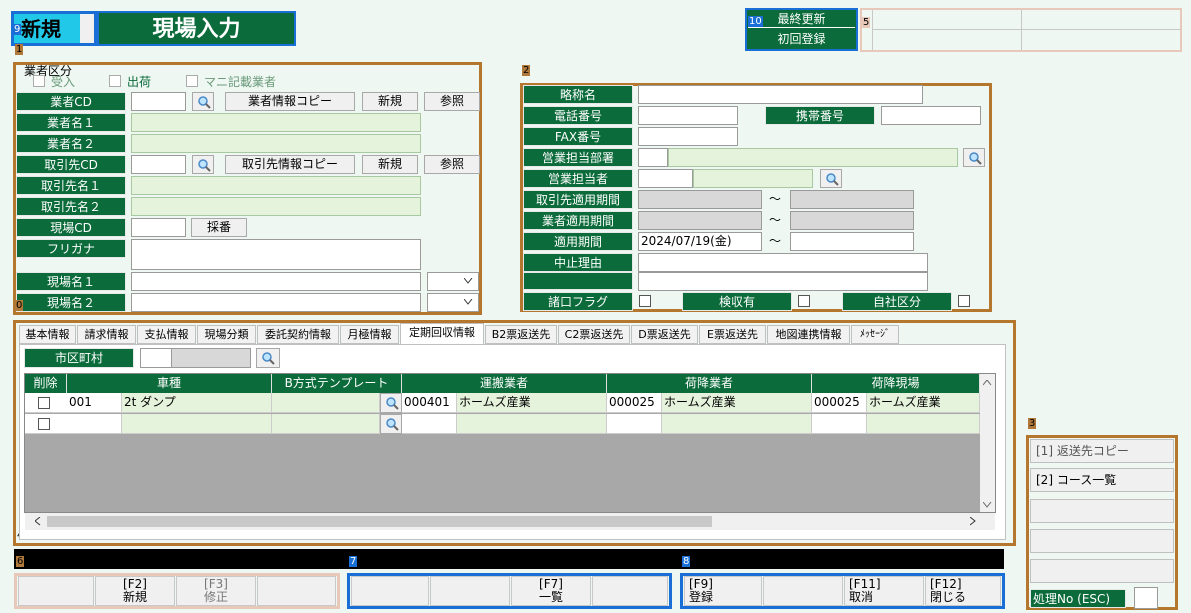  What do you see at coordinates (296, 591) in the screenshot?
I see `f4-button` at bounding box center [296, 591].